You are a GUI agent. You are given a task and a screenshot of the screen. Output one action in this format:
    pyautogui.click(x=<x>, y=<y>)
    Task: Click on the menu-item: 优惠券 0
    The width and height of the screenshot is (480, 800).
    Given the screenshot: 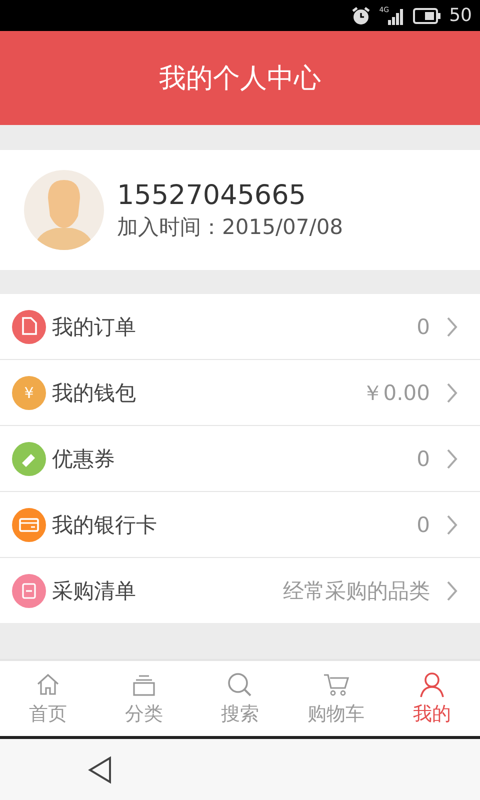 What is the action you would take?
    pyautogui.click(x=240, y=459)
    